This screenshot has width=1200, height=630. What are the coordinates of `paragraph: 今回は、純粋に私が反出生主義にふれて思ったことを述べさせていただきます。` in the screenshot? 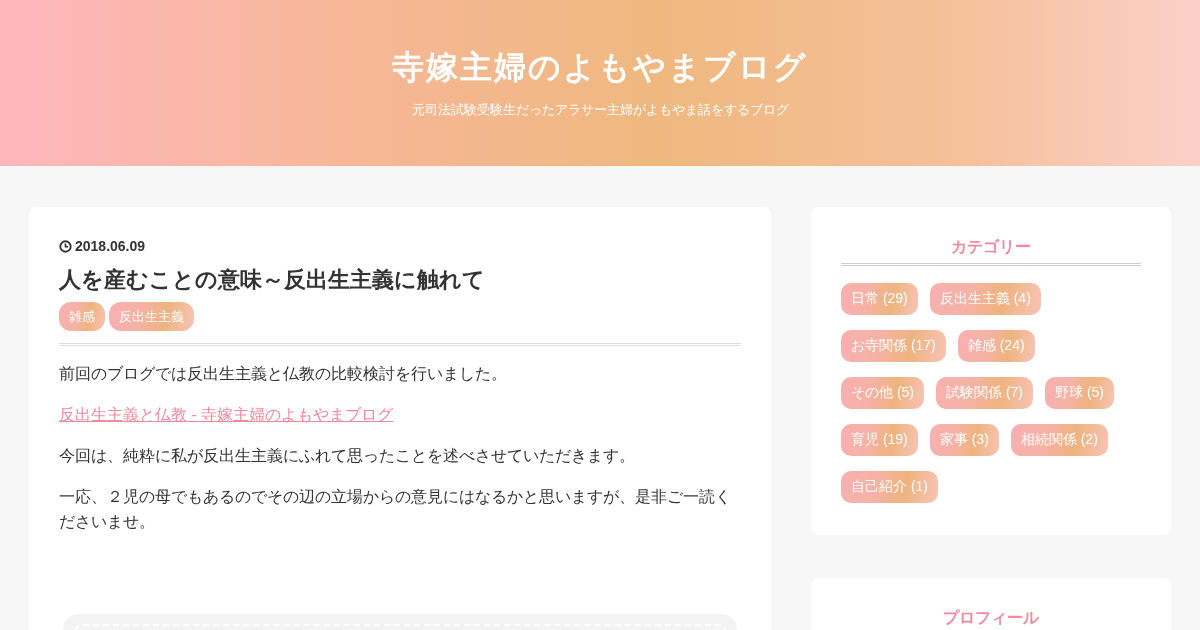 It's located at (347, 456).